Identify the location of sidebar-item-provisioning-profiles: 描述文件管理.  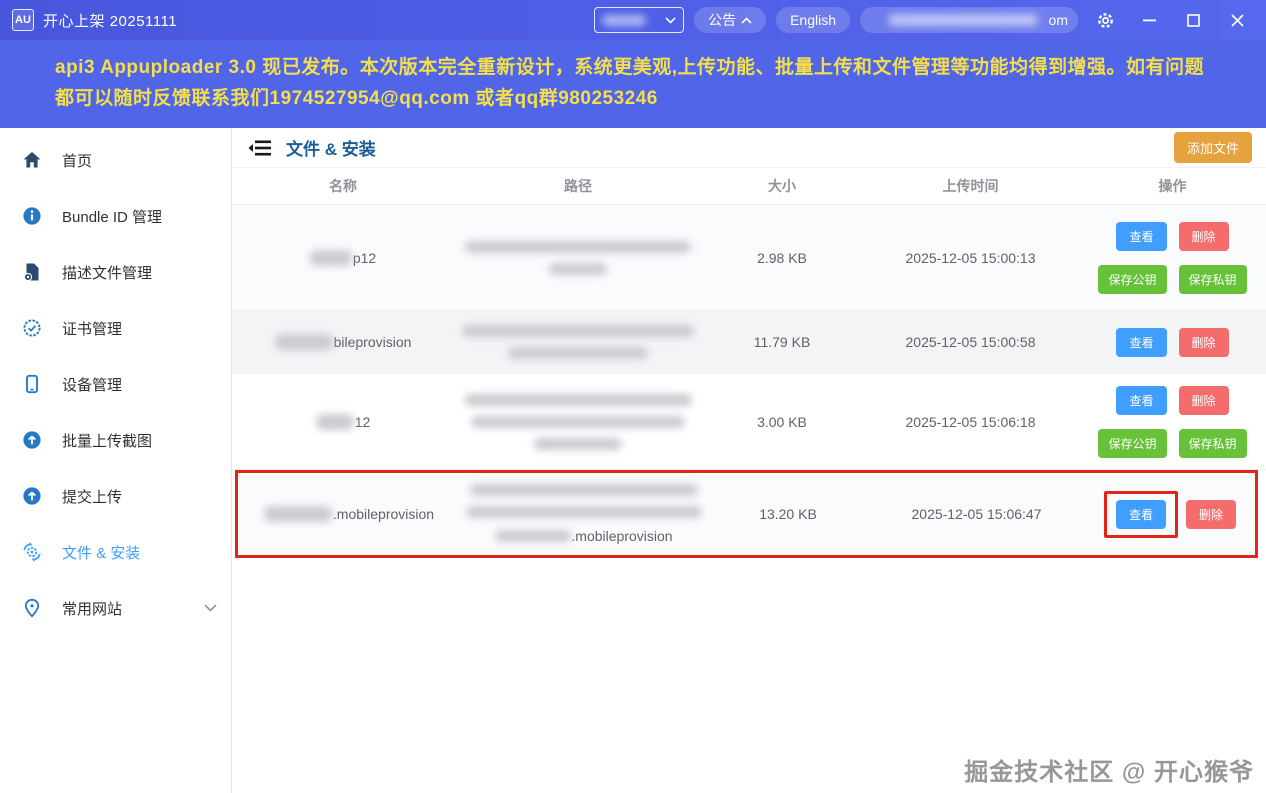
(115, 272).